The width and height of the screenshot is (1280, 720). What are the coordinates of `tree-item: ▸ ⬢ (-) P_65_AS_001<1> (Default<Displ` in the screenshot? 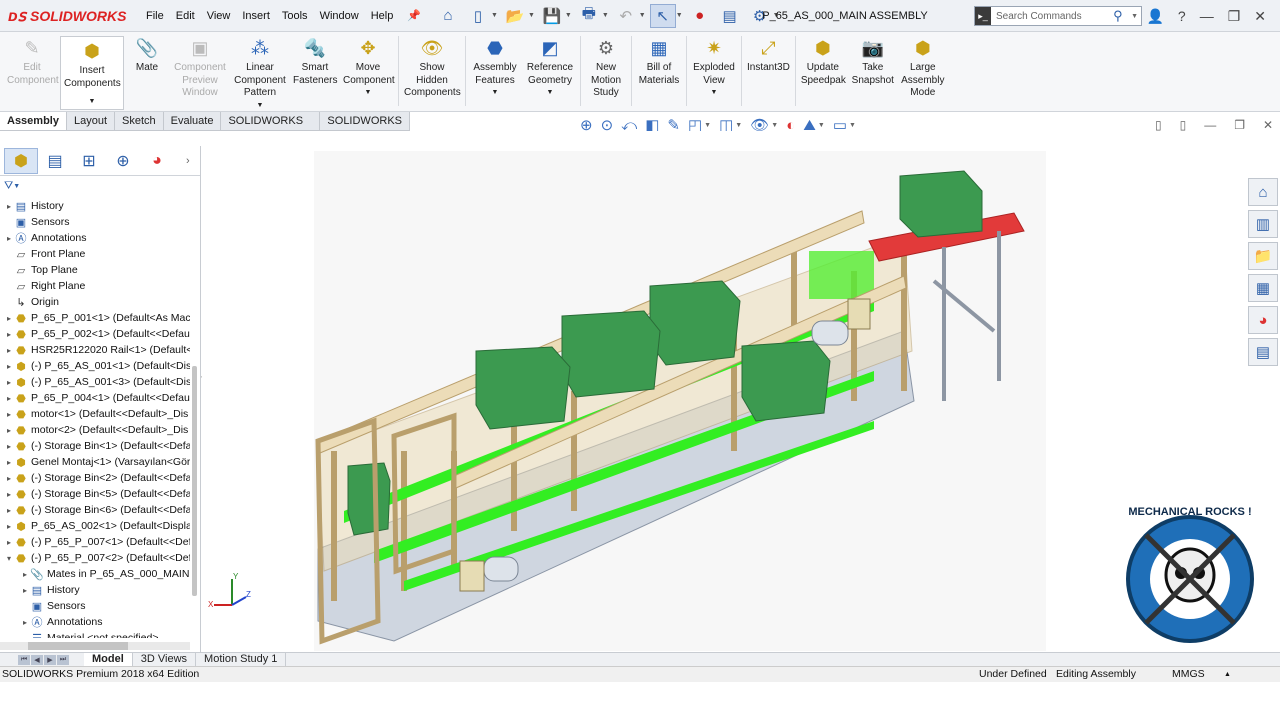 It's located at (95, 366).